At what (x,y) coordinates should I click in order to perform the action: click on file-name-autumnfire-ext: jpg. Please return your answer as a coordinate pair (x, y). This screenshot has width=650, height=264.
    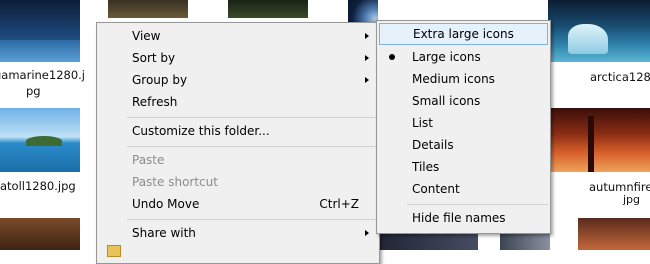
    Looking at the image, I should click on (631, 199).